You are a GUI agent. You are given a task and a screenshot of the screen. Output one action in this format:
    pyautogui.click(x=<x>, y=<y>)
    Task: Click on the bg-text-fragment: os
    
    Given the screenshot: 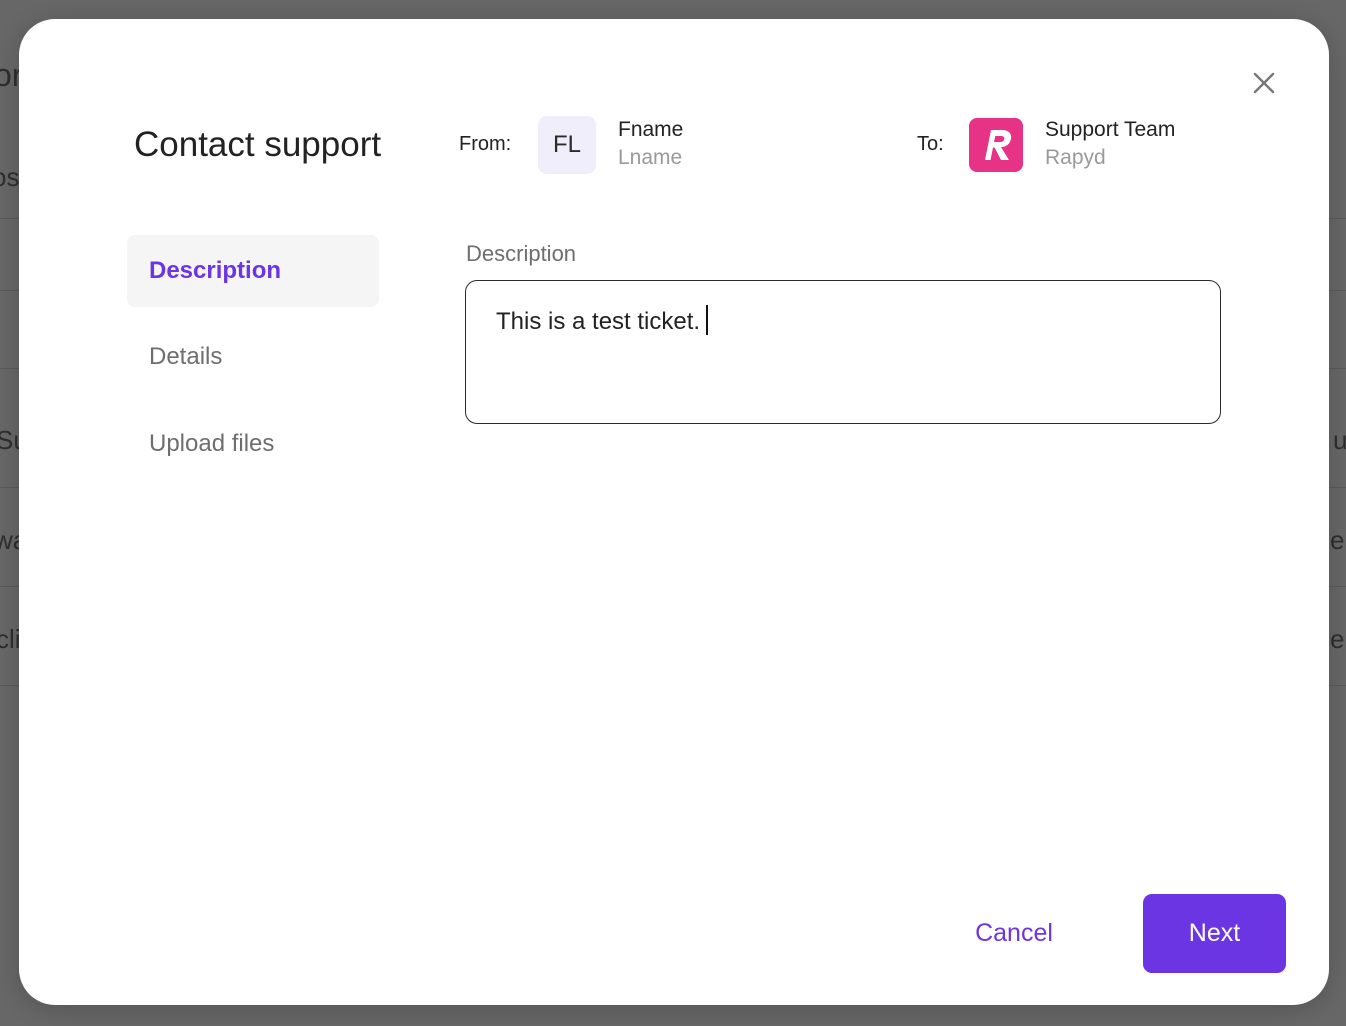 What is the action you would take?
    pyautogui.click(x=10, y=177)
    